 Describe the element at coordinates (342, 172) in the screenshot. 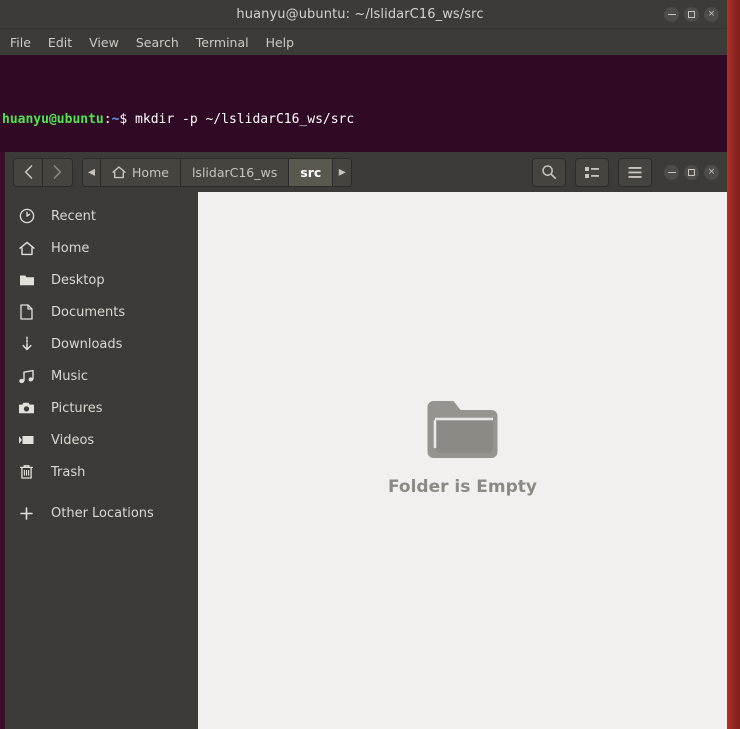

I see `breadcrumb-scroll-right-button: ▸` at that location.